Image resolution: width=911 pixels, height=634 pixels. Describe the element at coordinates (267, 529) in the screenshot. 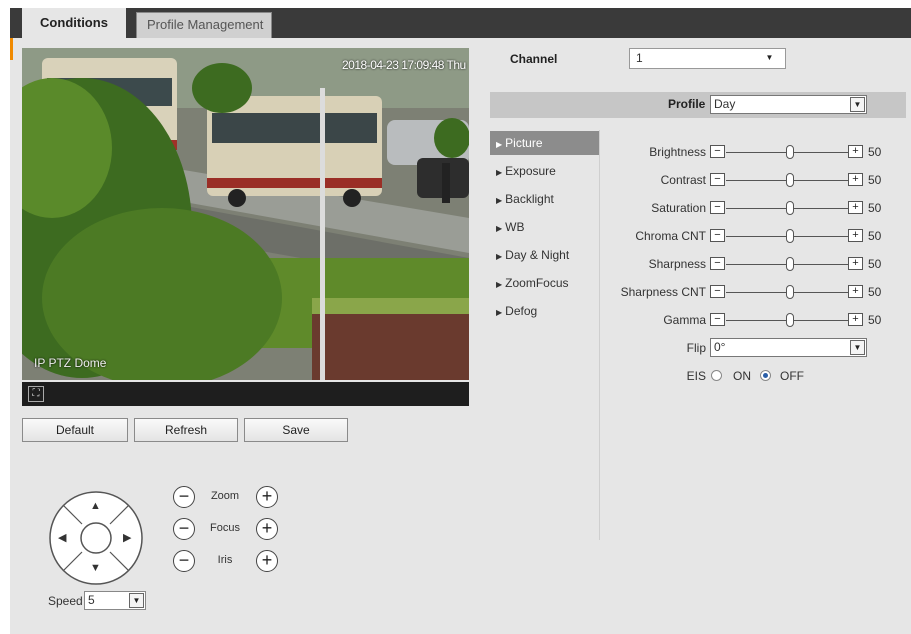

I see `focus-plus-button: +` at that location.